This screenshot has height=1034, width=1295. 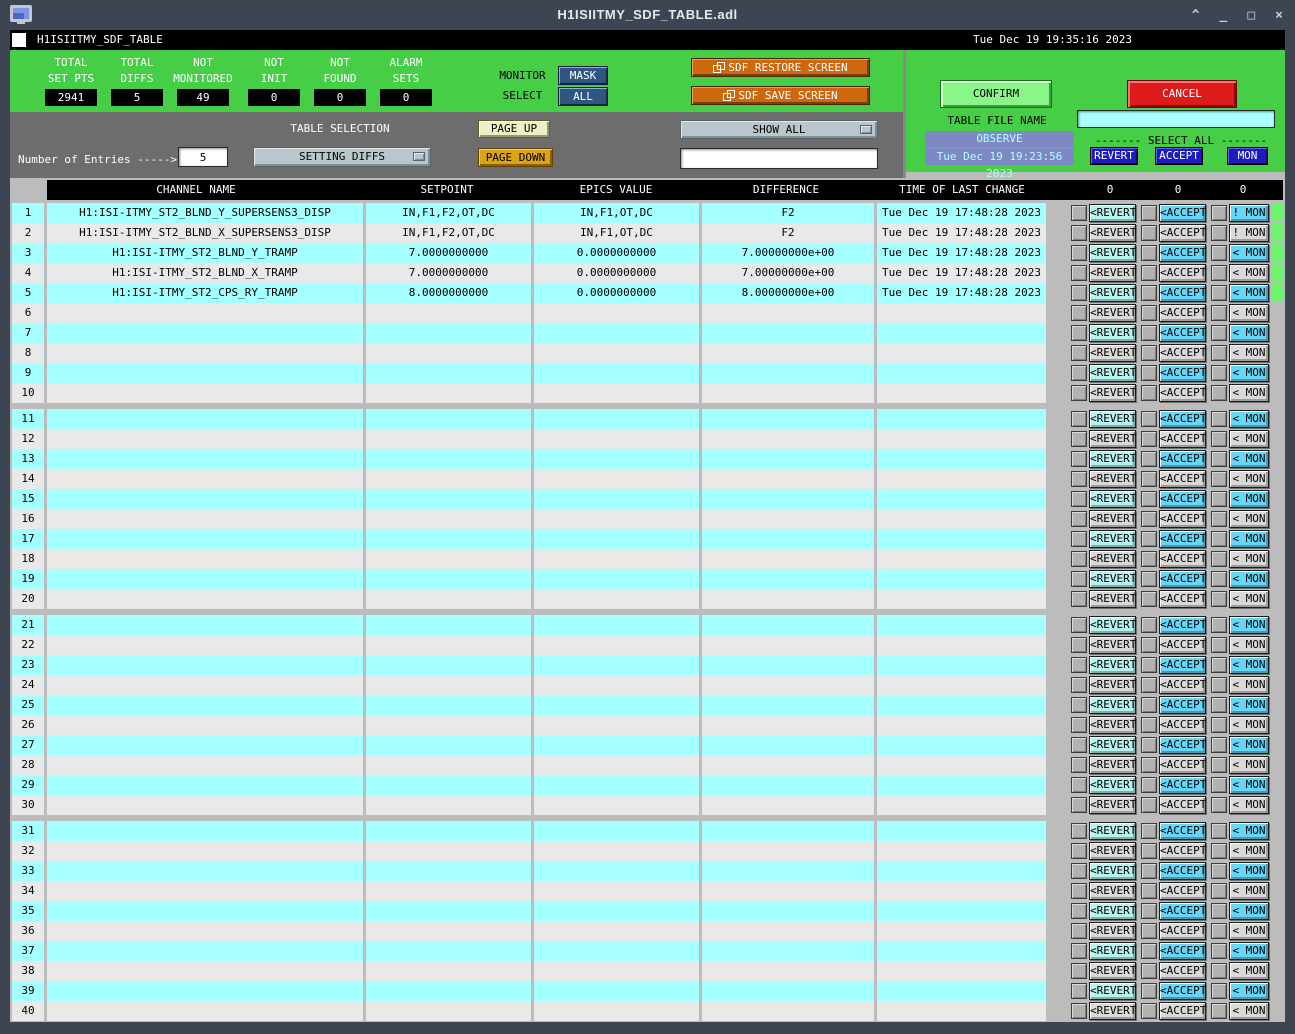 What do you see at coordinates (514, 129) in the screenshot?
I see `page-up-button: PAGE UP` at bounding box center [514, 129].